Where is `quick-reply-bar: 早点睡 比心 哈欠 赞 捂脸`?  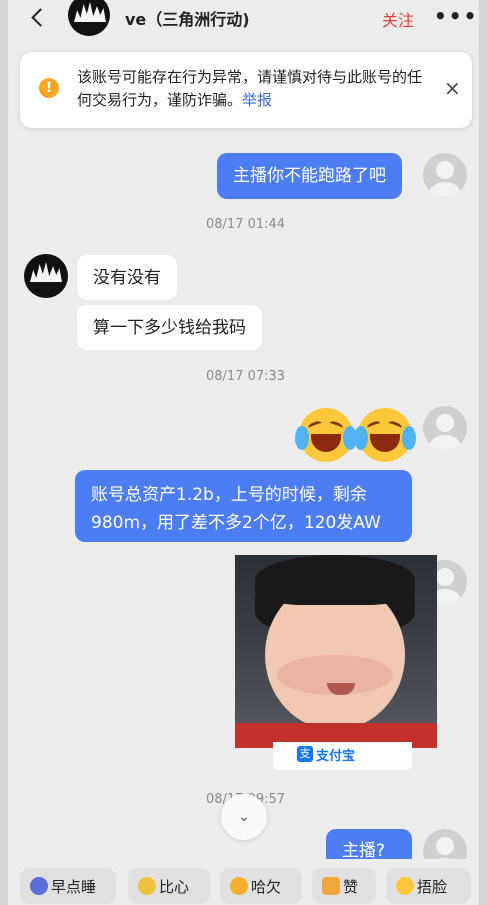 quick-reply-bar: 早点睡 比心 哈欠 赞 捂脸 is located at coordinates (243, 883).